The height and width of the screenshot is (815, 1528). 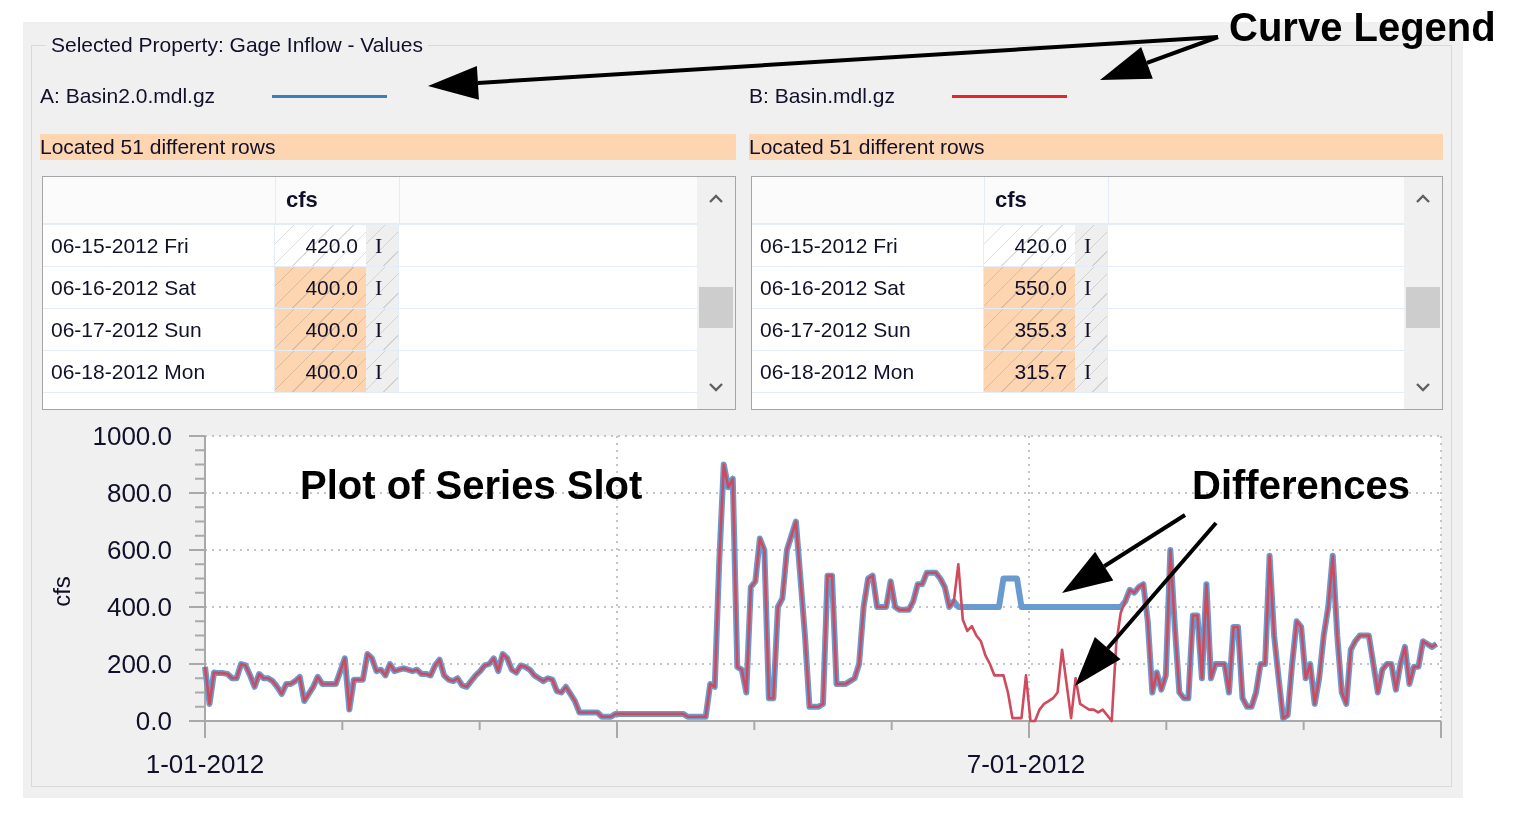 What do you see at coordinates (139, 607) in the screenshot?
I see `axis-label: 400.0` at bounding box center [139, 607].